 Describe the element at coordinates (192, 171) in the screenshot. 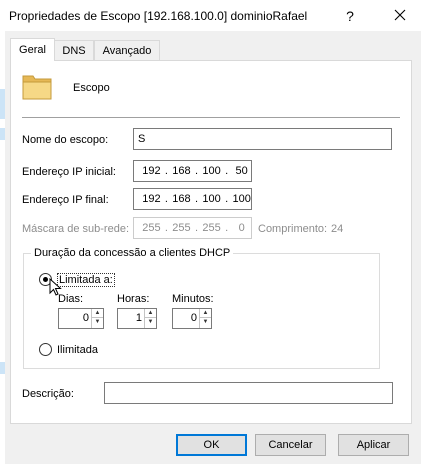

I see `start-ip-input: 192. 168. 100. 50` at that location.